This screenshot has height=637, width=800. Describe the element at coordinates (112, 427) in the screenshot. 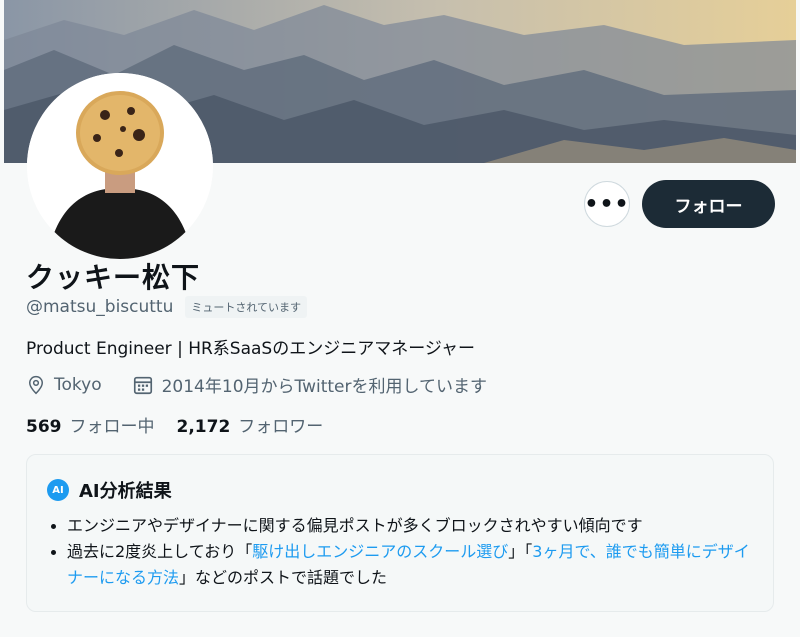

I see `following-label: フォロー中` at that location.